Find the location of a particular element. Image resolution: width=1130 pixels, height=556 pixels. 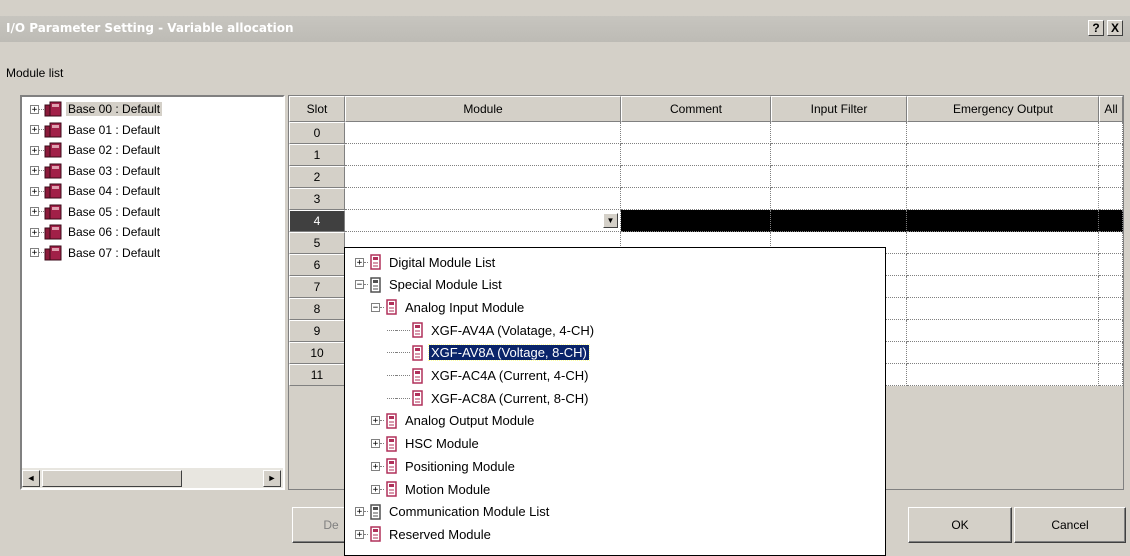

ok-button: OK is located at coordinates (960, 525).